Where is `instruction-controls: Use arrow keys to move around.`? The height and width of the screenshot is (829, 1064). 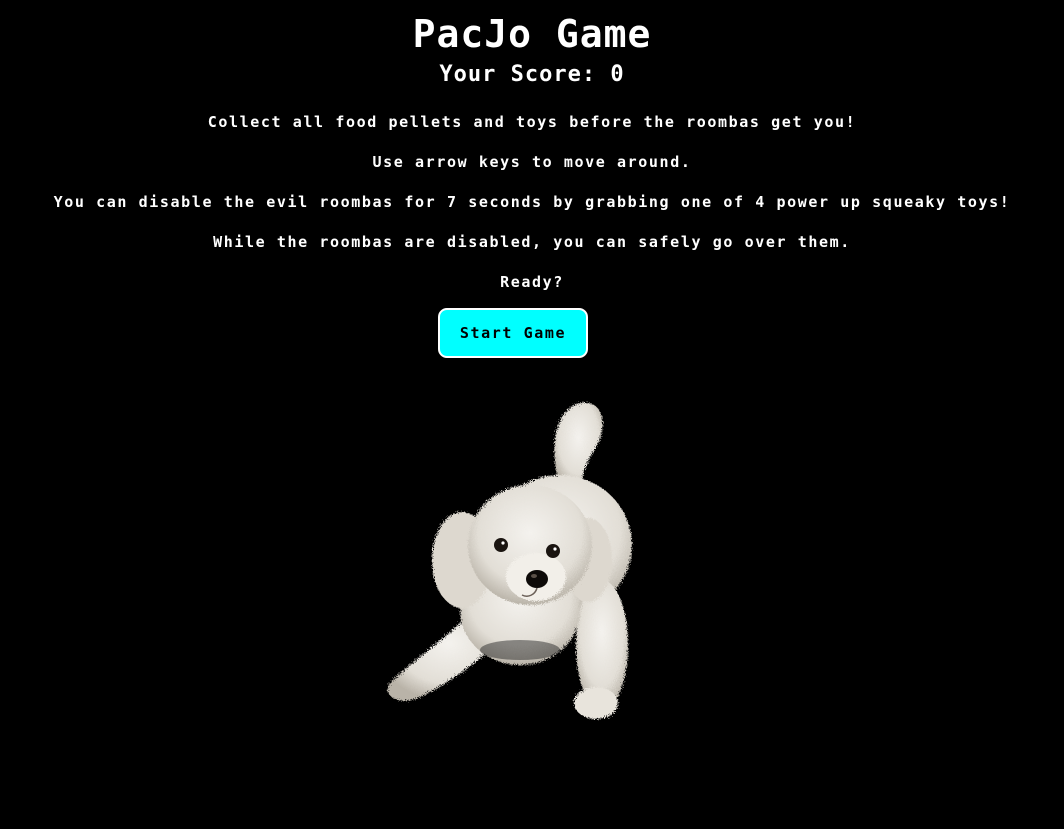
instruction-controls: Use arrow keys to move around. is located at coordinates (532, 162).